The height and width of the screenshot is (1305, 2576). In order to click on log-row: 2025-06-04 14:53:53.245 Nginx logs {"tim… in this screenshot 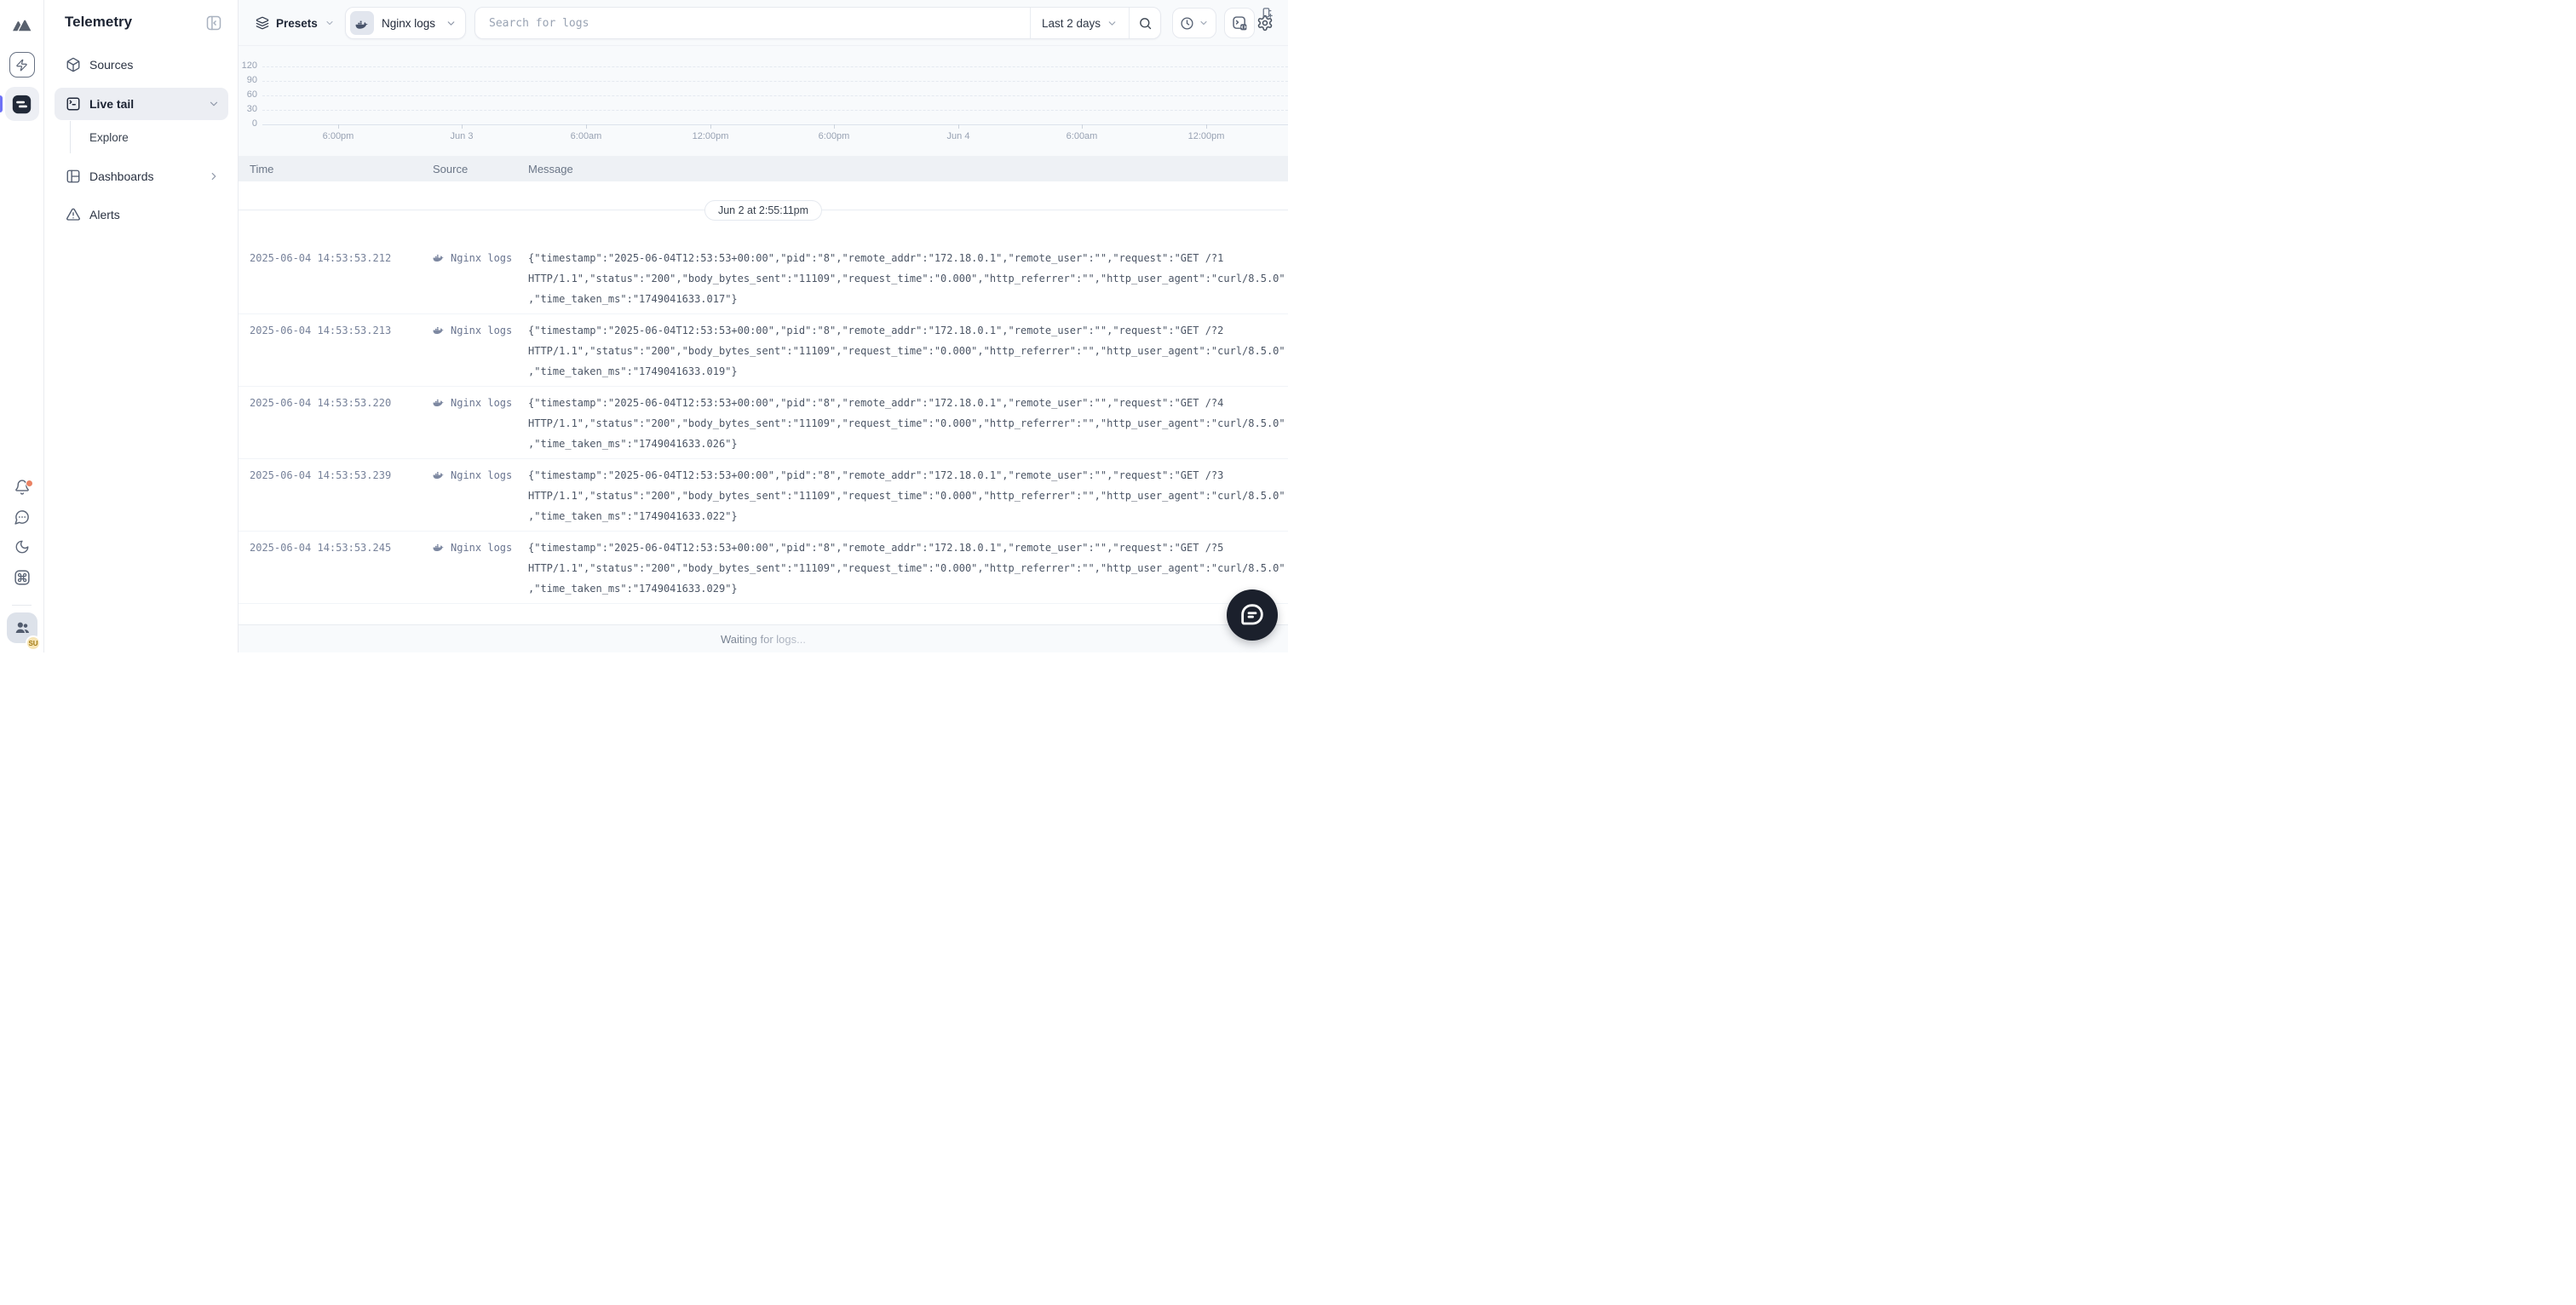, I will do `click(764, 568)`.